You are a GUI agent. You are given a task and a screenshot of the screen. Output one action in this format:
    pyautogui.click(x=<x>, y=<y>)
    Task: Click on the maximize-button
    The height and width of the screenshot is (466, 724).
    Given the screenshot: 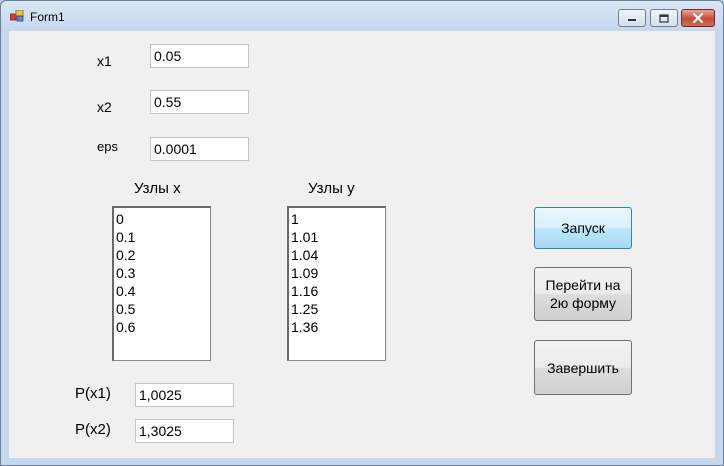 What is the action you would take?
    pyautogui.click(x=664, y=18)
    